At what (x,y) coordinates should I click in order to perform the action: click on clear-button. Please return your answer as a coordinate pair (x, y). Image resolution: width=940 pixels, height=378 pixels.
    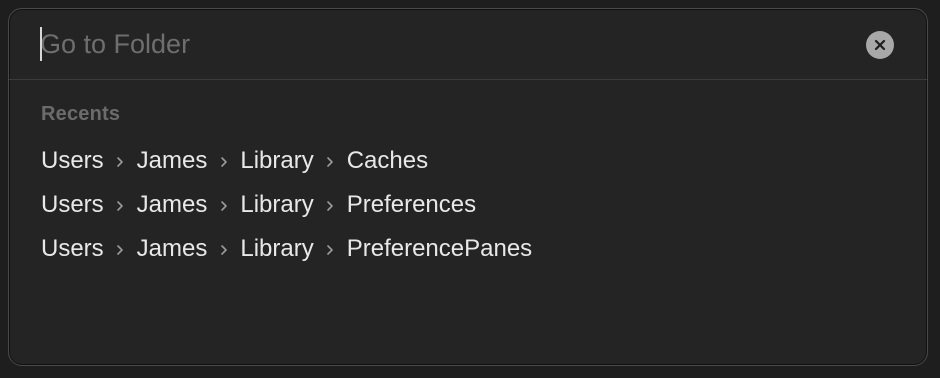
    Looking at the image, I should click on (880, 45).